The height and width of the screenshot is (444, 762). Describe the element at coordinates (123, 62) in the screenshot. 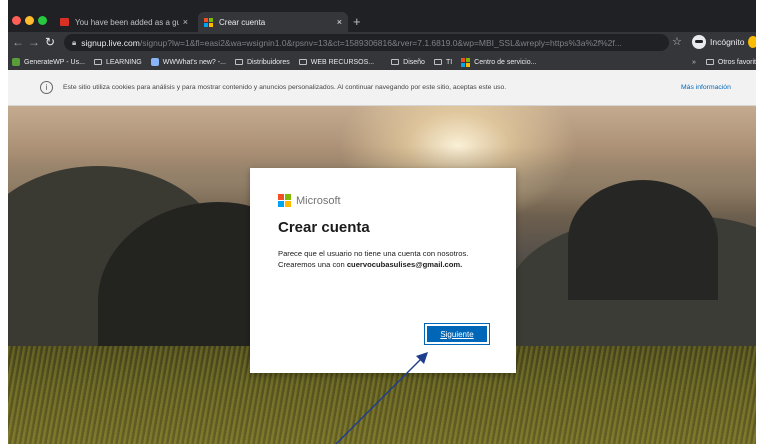

I see `bookmark-label: LEARNING` at that location.